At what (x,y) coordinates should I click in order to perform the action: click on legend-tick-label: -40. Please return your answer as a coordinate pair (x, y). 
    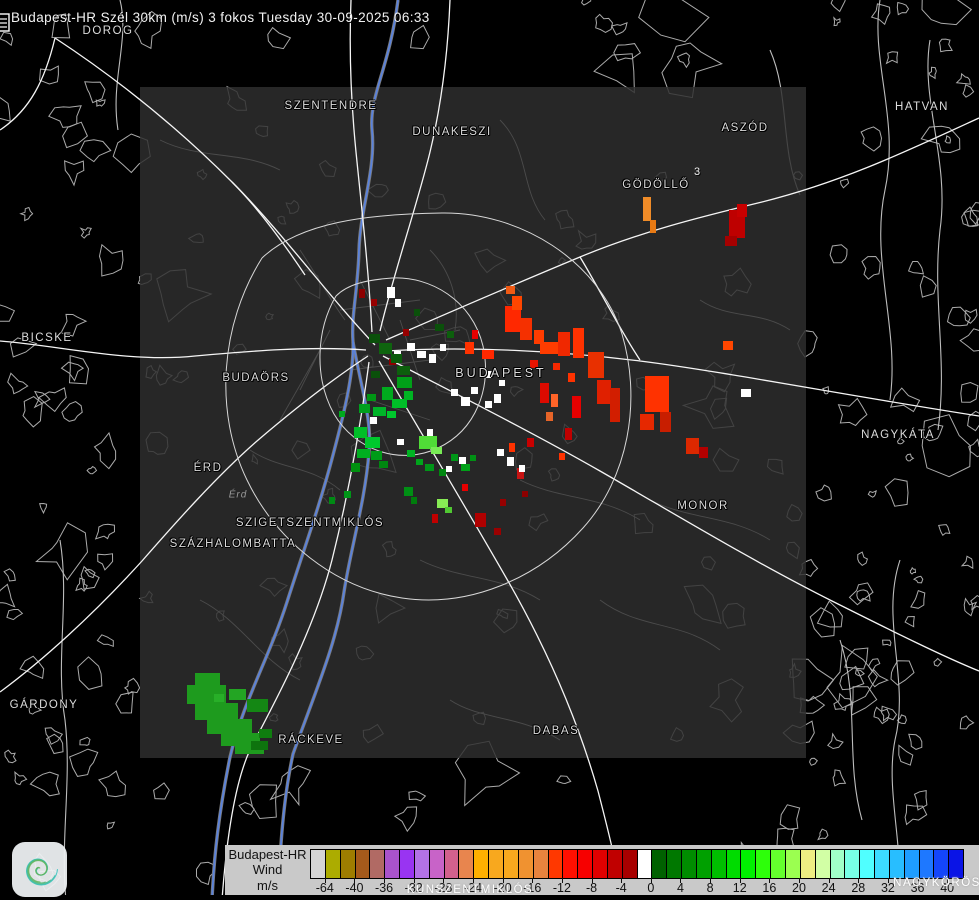
    Looking at the image, I should click on (354, 888).